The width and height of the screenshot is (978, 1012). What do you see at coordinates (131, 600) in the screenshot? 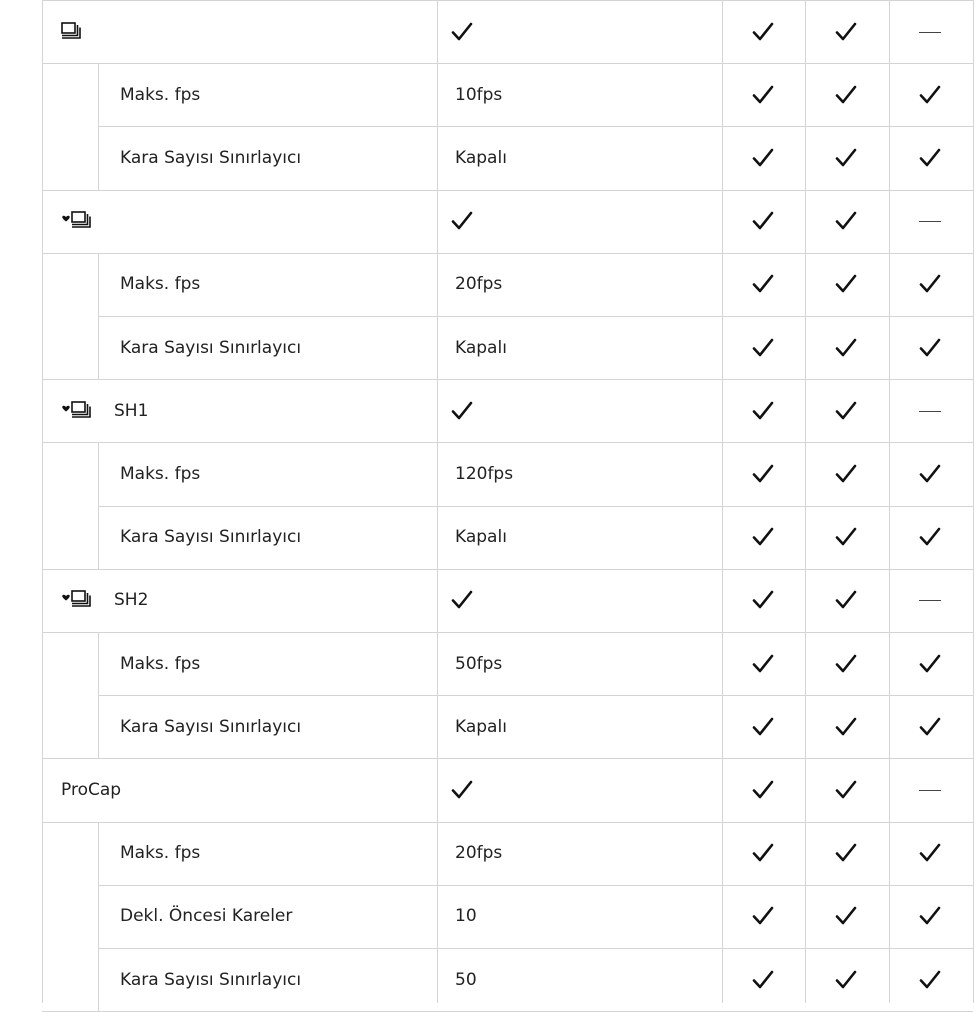
I see `group-label: SH2` at bounding box center [131, 600].